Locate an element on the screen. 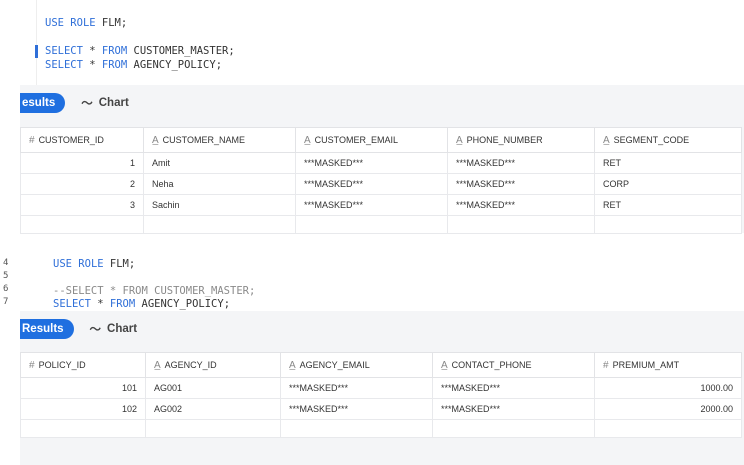  tab-results: esults is located at coordinates (43, 103).